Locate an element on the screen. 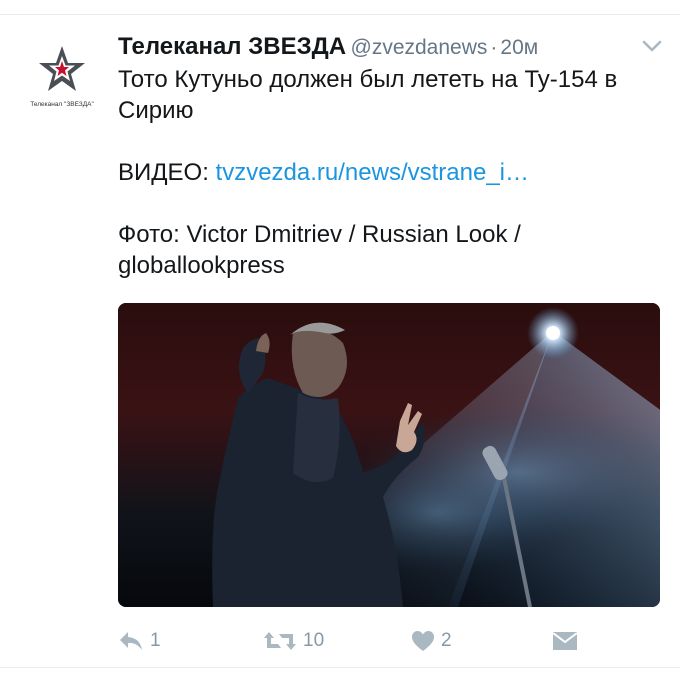 This screenshot has height=678, width=680. avatar: Телеканал "ЗВЕЗДА" is located at coordinates (62, 80).